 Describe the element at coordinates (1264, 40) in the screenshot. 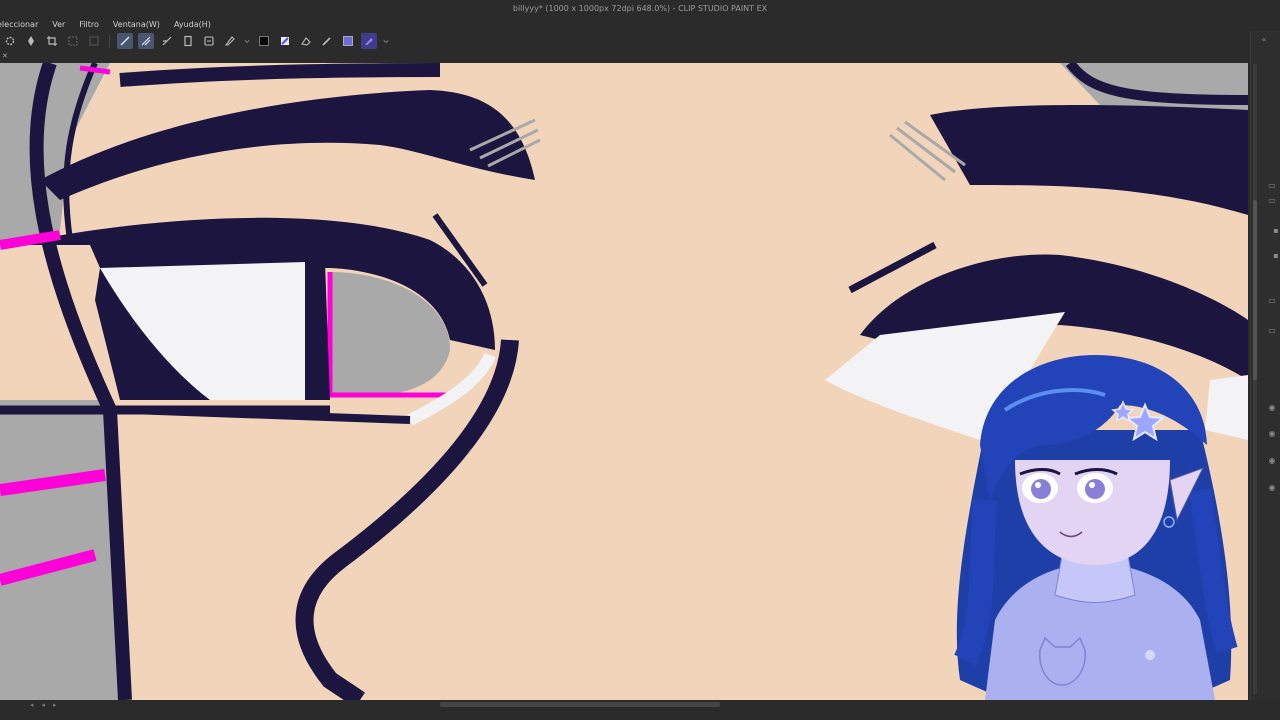

I see `panel-collapse-icon: «` at that location.